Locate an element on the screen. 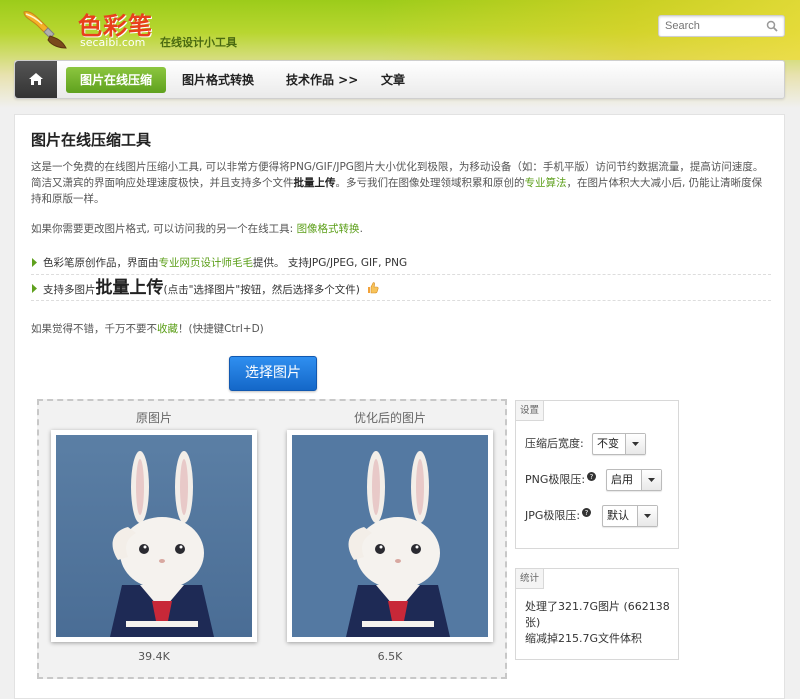 The height and width of the screenshot is (699, 800). bookmark-link: 收藏 is located at coordinates (167, 329).